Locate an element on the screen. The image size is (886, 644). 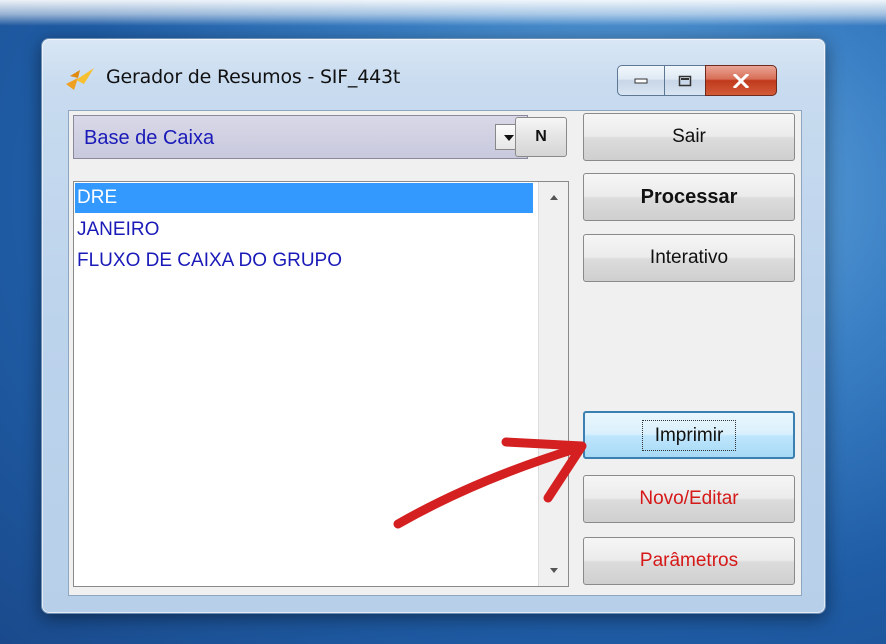
imprimir-label: Imprimir is located at coordinates (689, 435).